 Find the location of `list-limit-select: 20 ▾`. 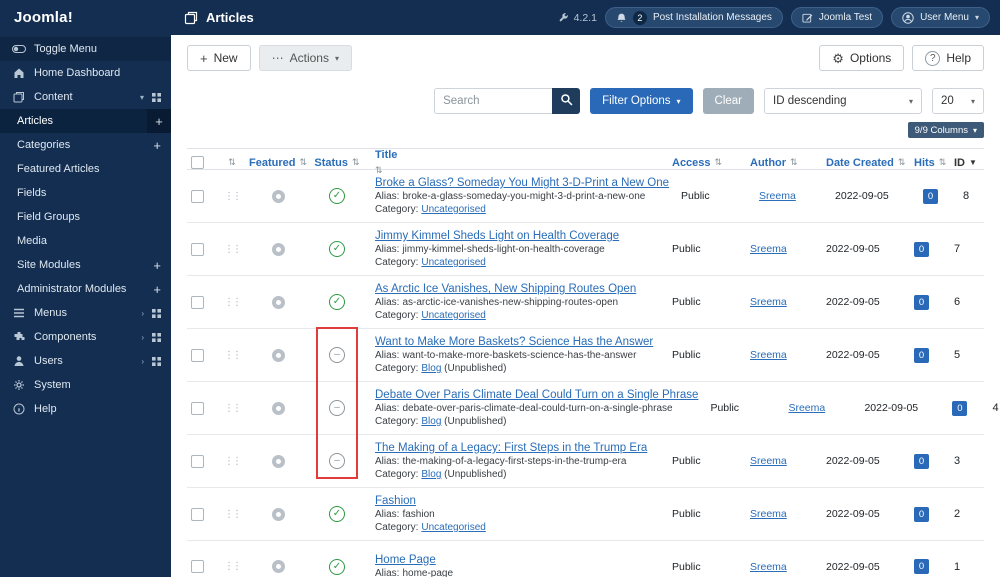

list-limit-select: 20 ▾ is located at coordinates (958, 101).